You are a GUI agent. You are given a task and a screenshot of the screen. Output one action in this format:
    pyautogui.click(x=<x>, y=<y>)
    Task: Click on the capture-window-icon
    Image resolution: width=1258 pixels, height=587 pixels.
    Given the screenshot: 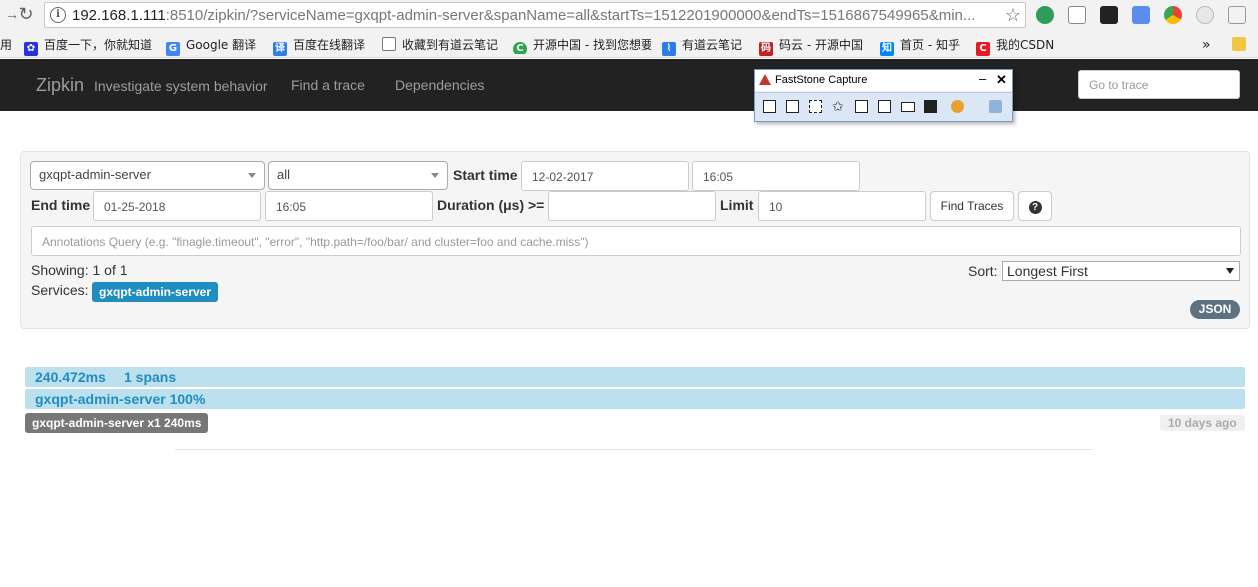 What is the action you would take?
    pyautogui.click(x=769, y=106)
    